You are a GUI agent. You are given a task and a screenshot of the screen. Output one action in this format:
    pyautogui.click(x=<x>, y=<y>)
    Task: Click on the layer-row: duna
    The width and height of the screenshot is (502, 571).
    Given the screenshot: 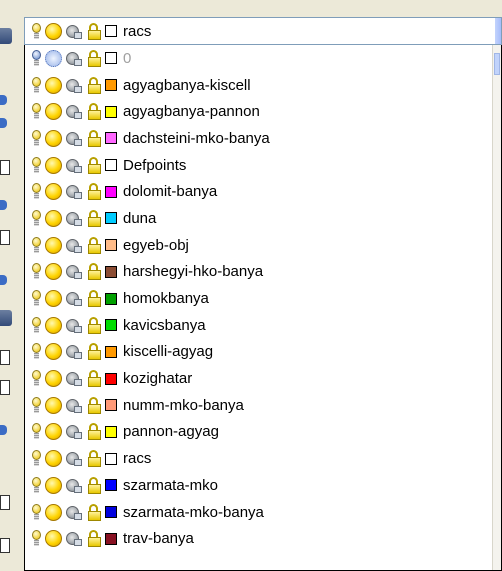 What is the action you would take?
    pyautogui.click(x=263, y=218)
    